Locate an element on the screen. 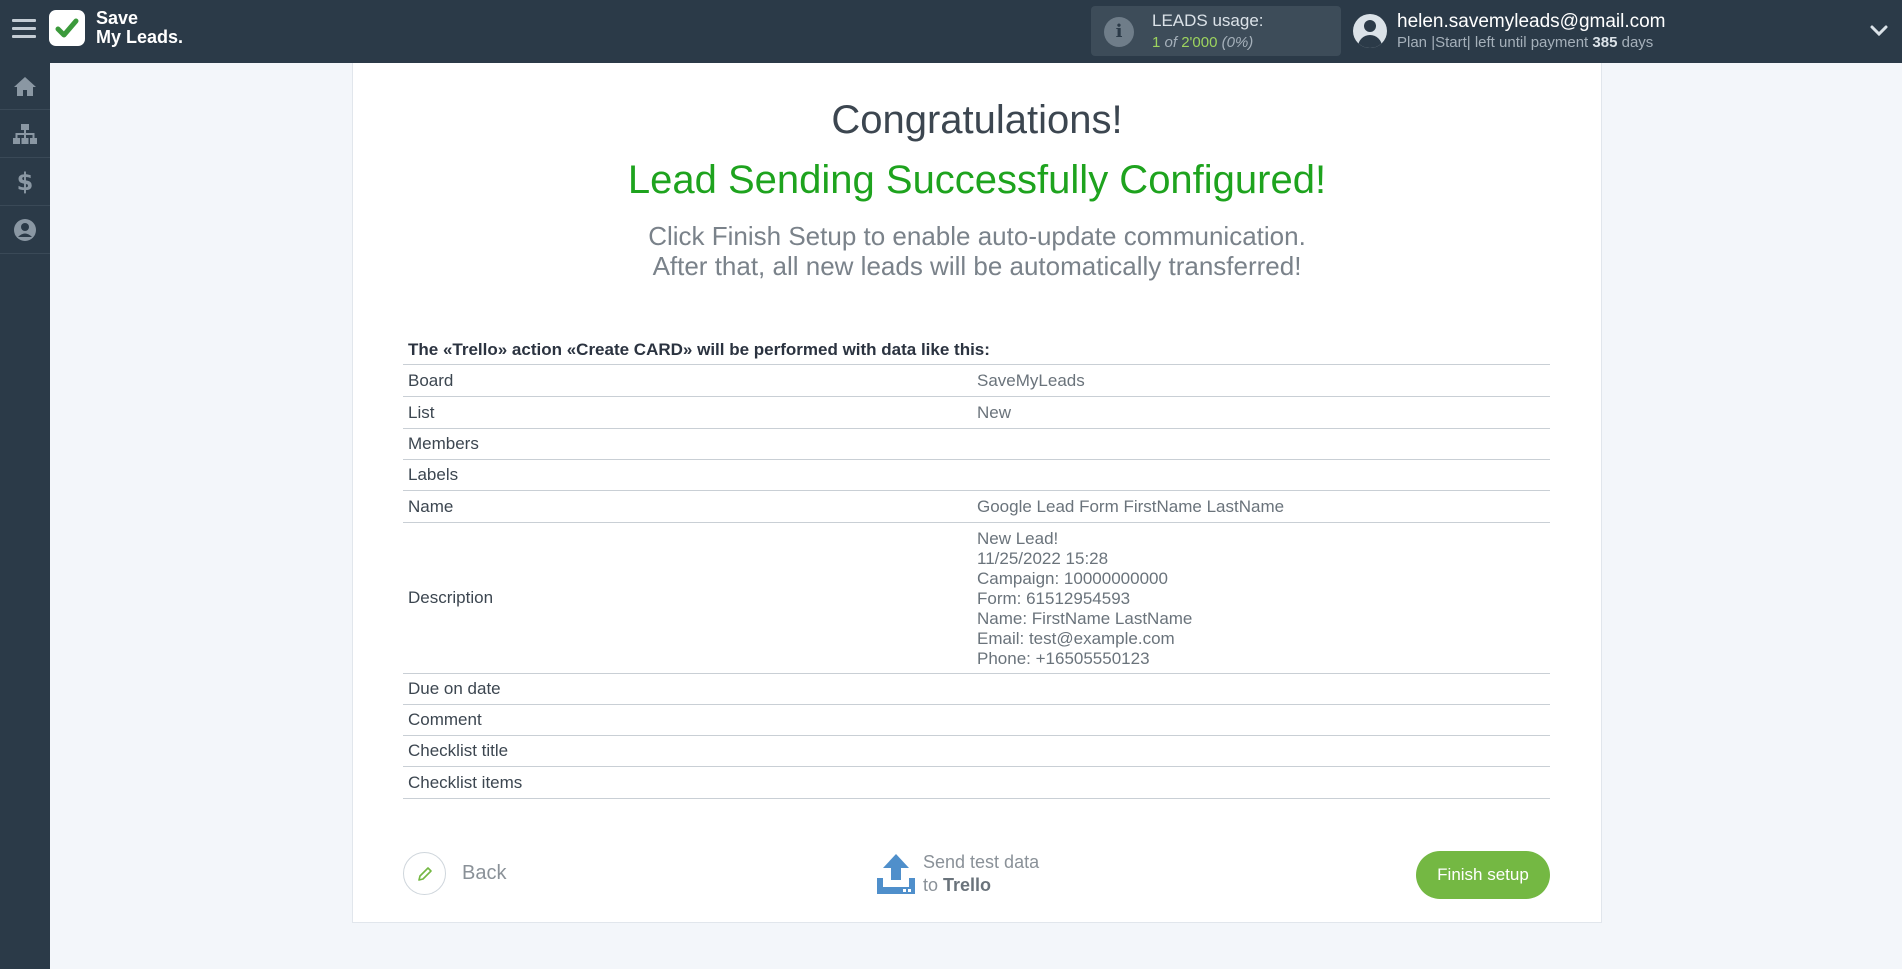 The height and width of the screenshot is (969, 1902). user-circle-icon is located at coordinates (25, 230).